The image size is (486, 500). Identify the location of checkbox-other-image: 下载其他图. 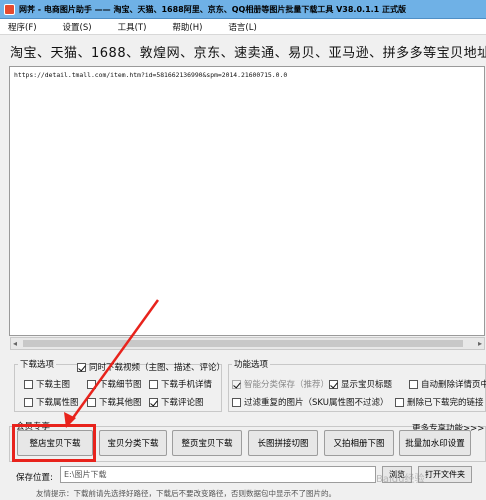
(114, 402).